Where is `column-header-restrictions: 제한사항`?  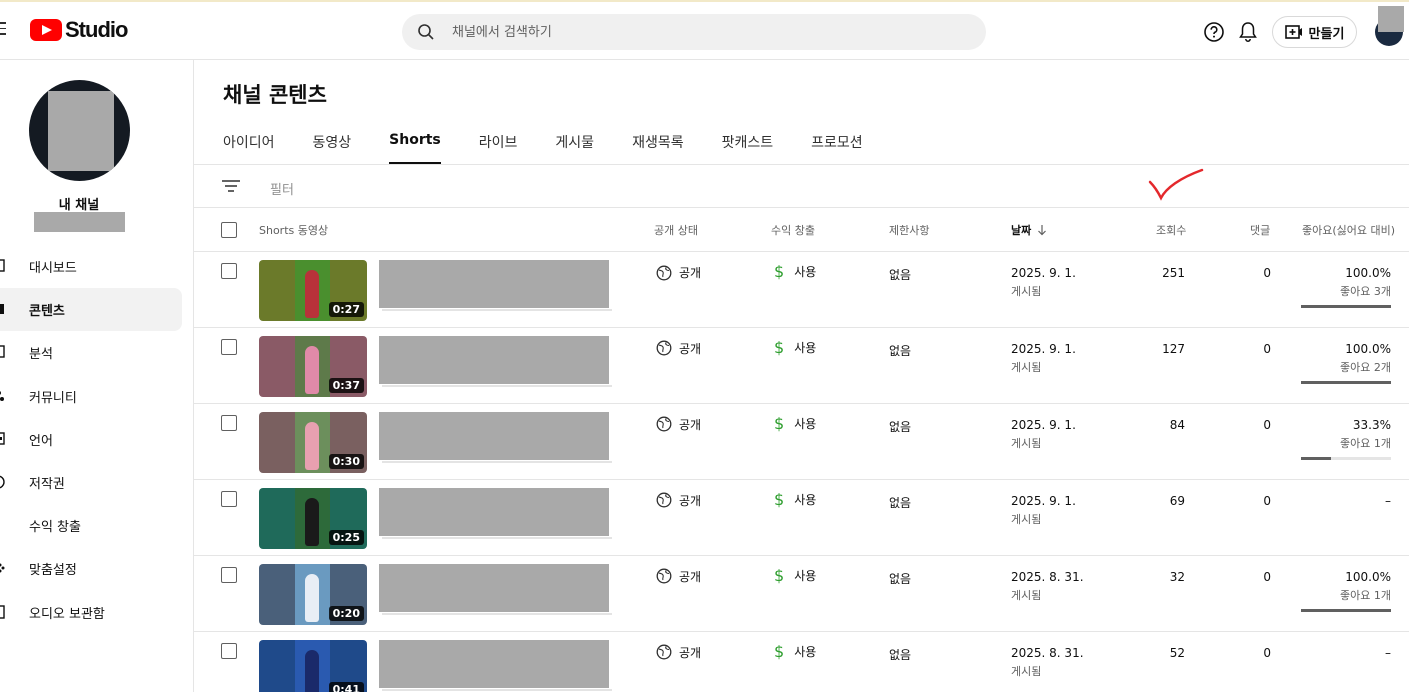 column-header-restrictions: 제한사항 is located at coordinates (909, 230).